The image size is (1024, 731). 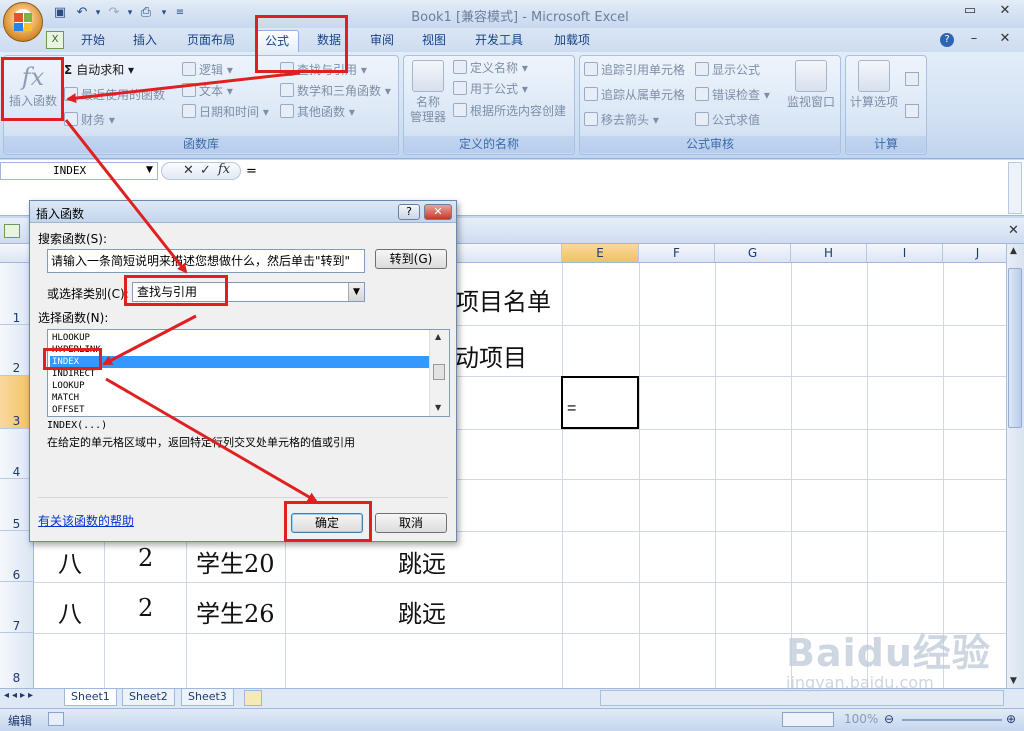 I want to click on cell-a6: 八, so click(x=70, y=561).